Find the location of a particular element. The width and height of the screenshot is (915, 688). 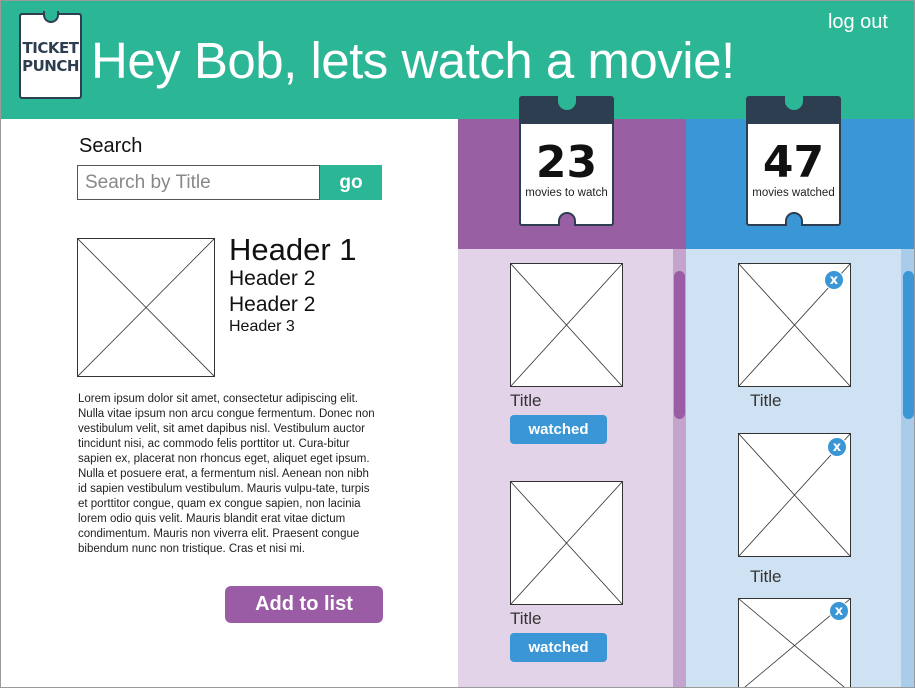

logout-link: log out is located at coordinates (858, 22).